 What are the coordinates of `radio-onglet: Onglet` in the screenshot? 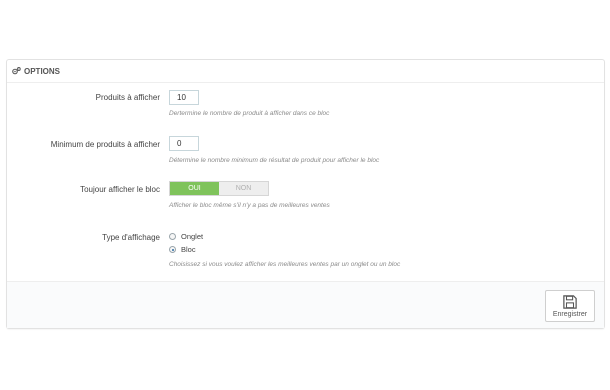 It's located at (186, 236).